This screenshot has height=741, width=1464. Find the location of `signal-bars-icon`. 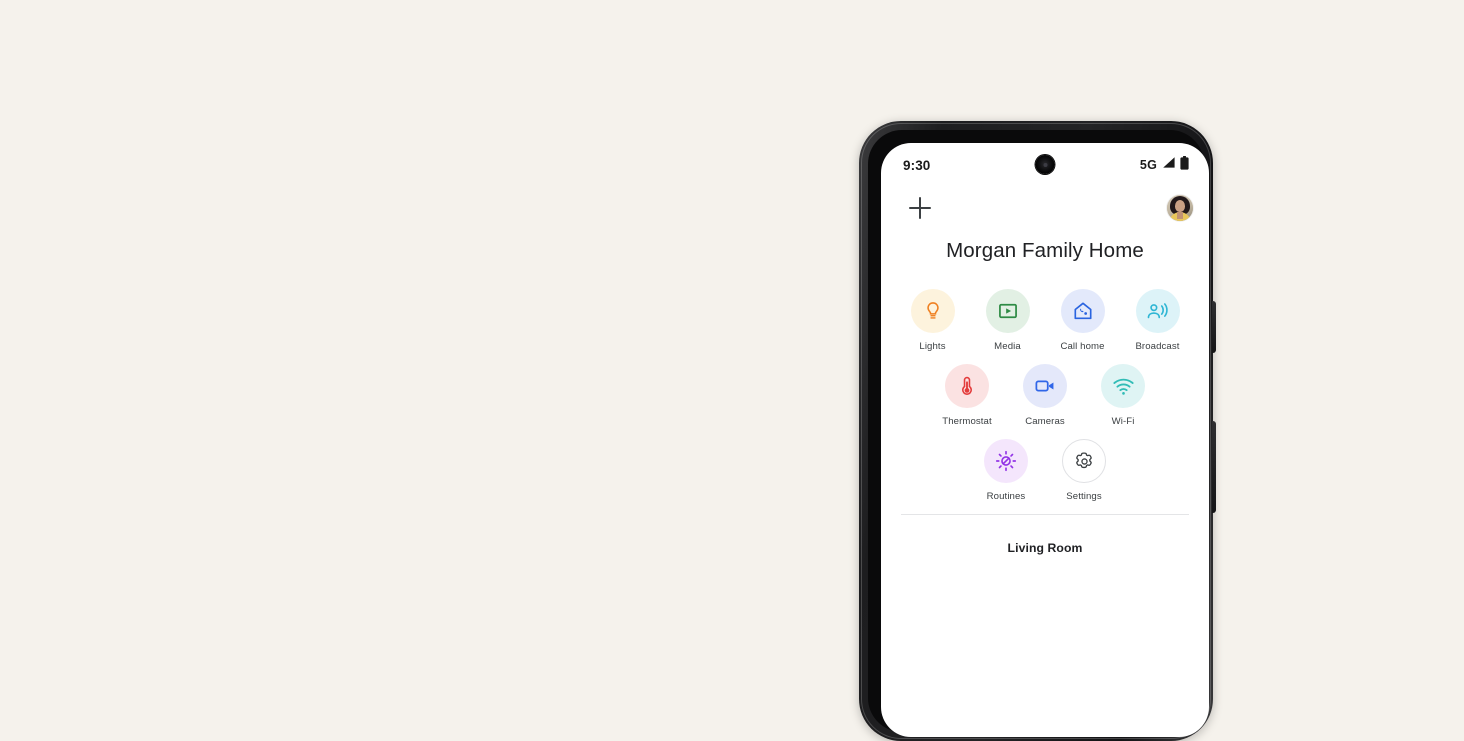

signal-bars-icon is located at coordinates (1168, 165).